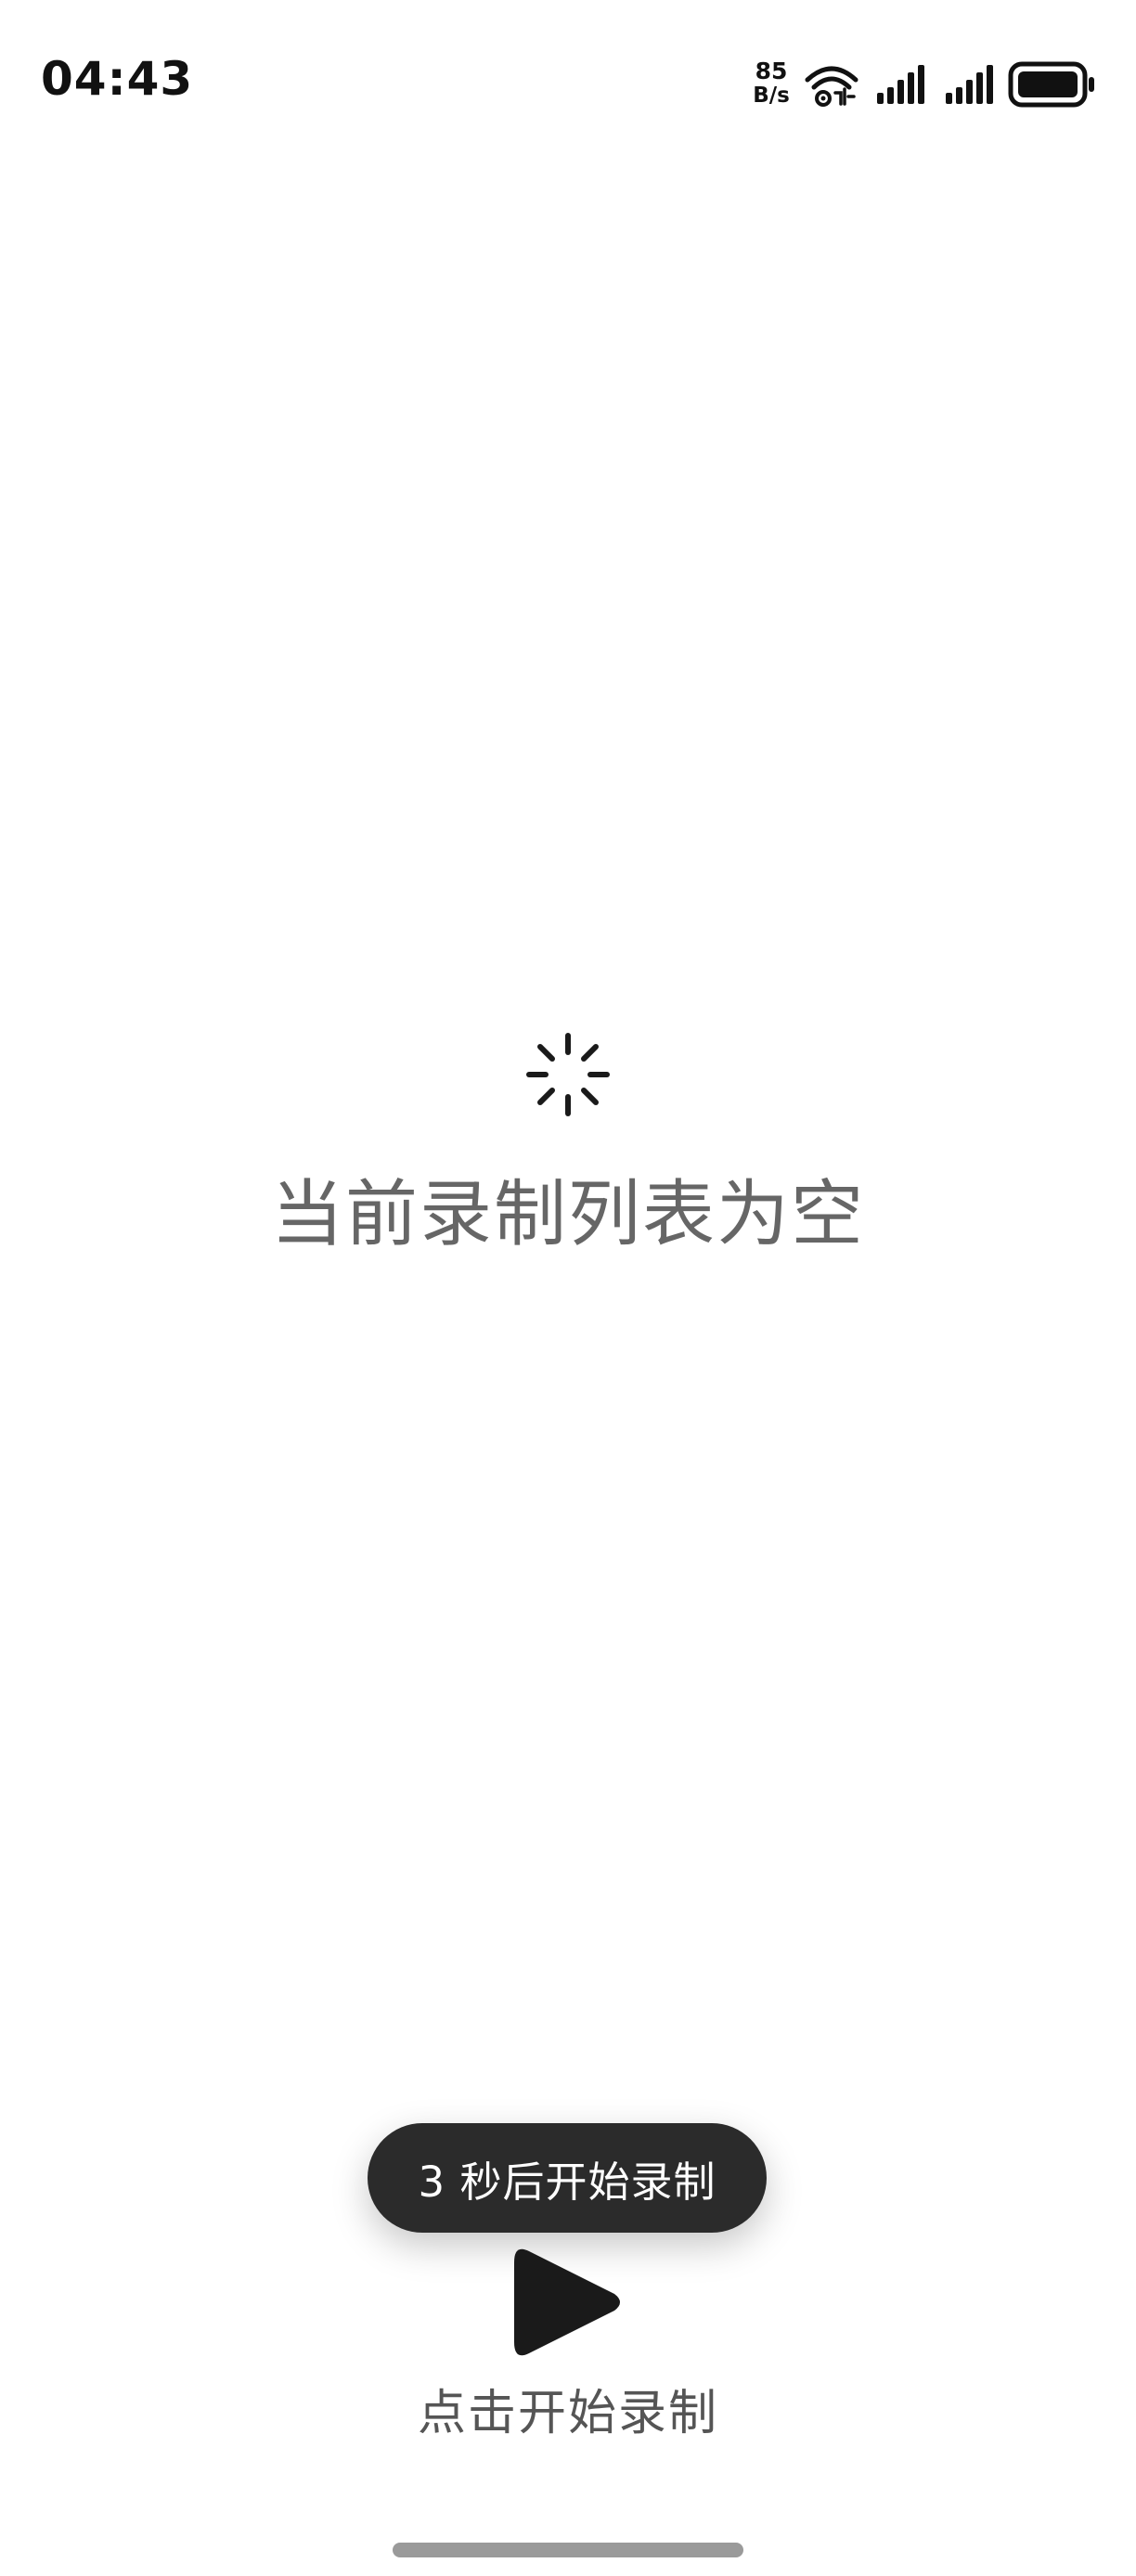  Describe the element at coordinates (568, 1145) in the screenshot. I see `empty-state: 当前录制列表为空` at that location.